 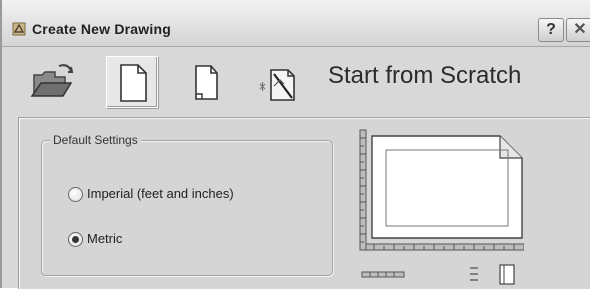 What do you see at coordinates (578, 30) in the screenshot?
I see `close-button: ✕` at bounding box center [578, 30].